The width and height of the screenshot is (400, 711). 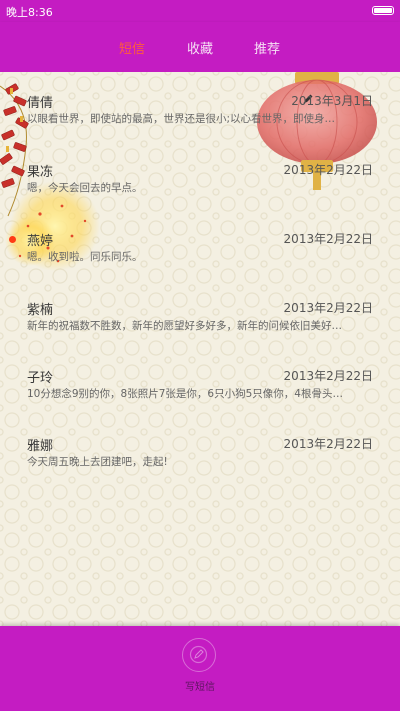 I want to click on compose-icon, so click(x=198, y=654).